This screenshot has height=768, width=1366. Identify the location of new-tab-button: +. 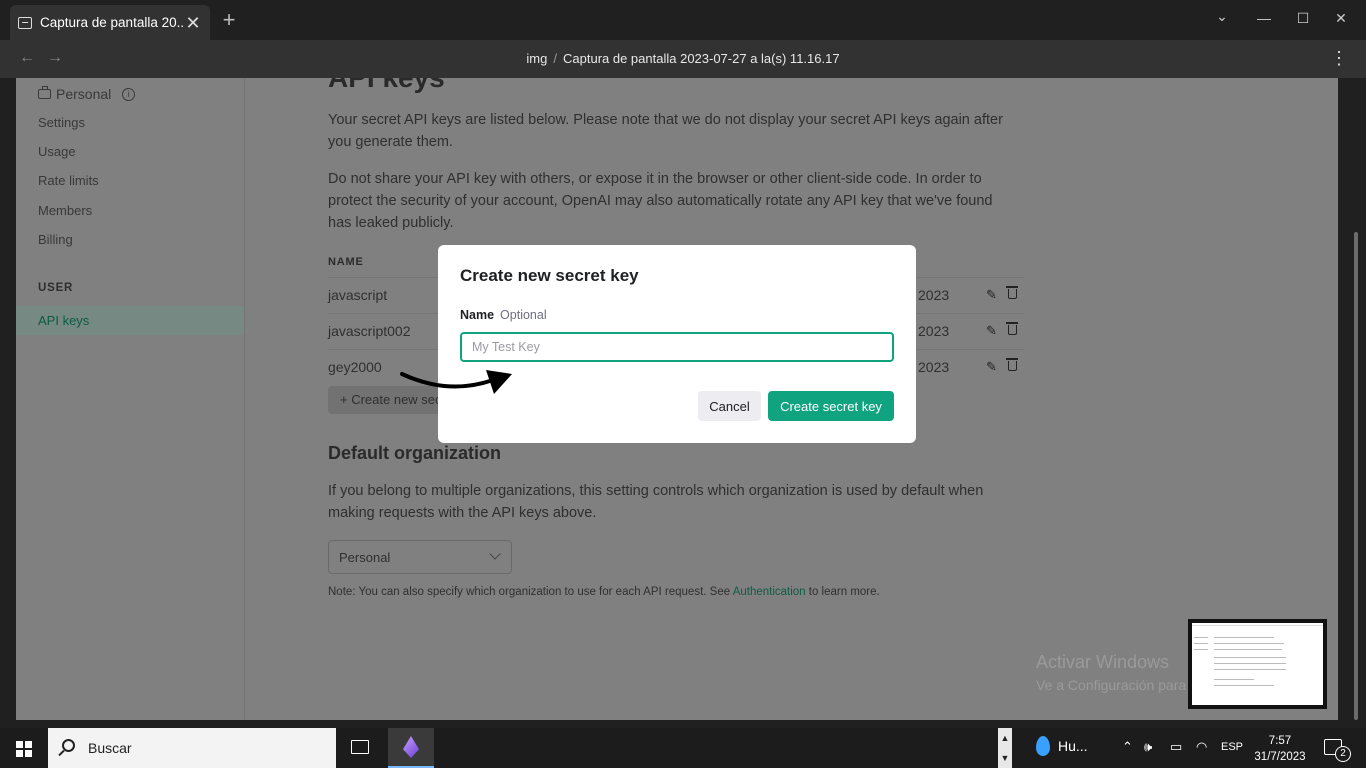
(229, 20).